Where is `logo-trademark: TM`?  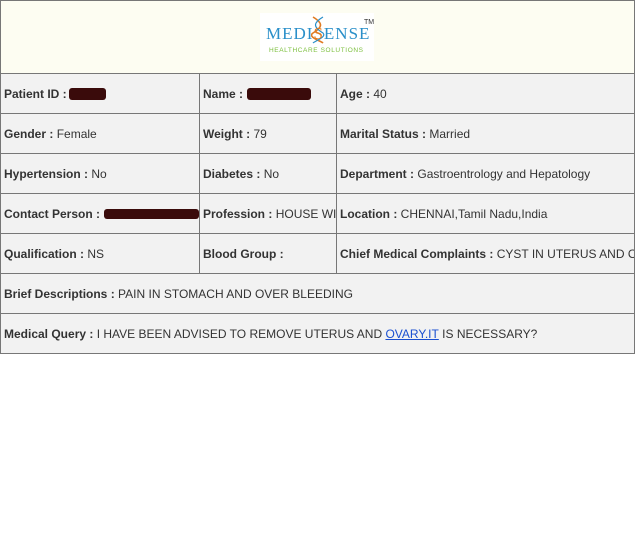 logo-trademark: TM is located at coordinates (369, 22).